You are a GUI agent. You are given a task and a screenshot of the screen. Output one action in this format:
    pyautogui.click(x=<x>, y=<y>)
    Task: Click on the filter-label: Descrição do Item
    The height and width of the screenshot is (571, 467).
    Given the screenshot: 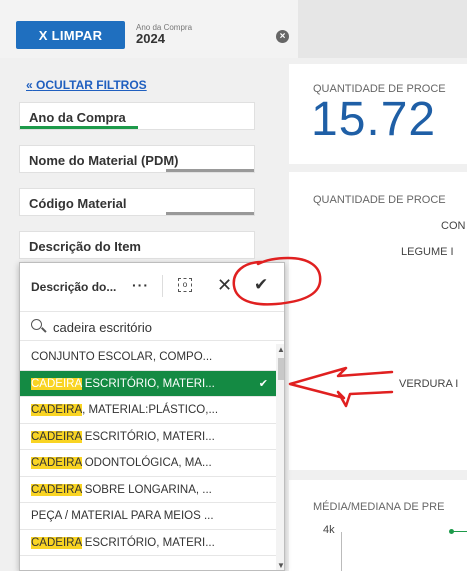 What is the action you would take?
    pyautogui.click(x=85, y=246)
    